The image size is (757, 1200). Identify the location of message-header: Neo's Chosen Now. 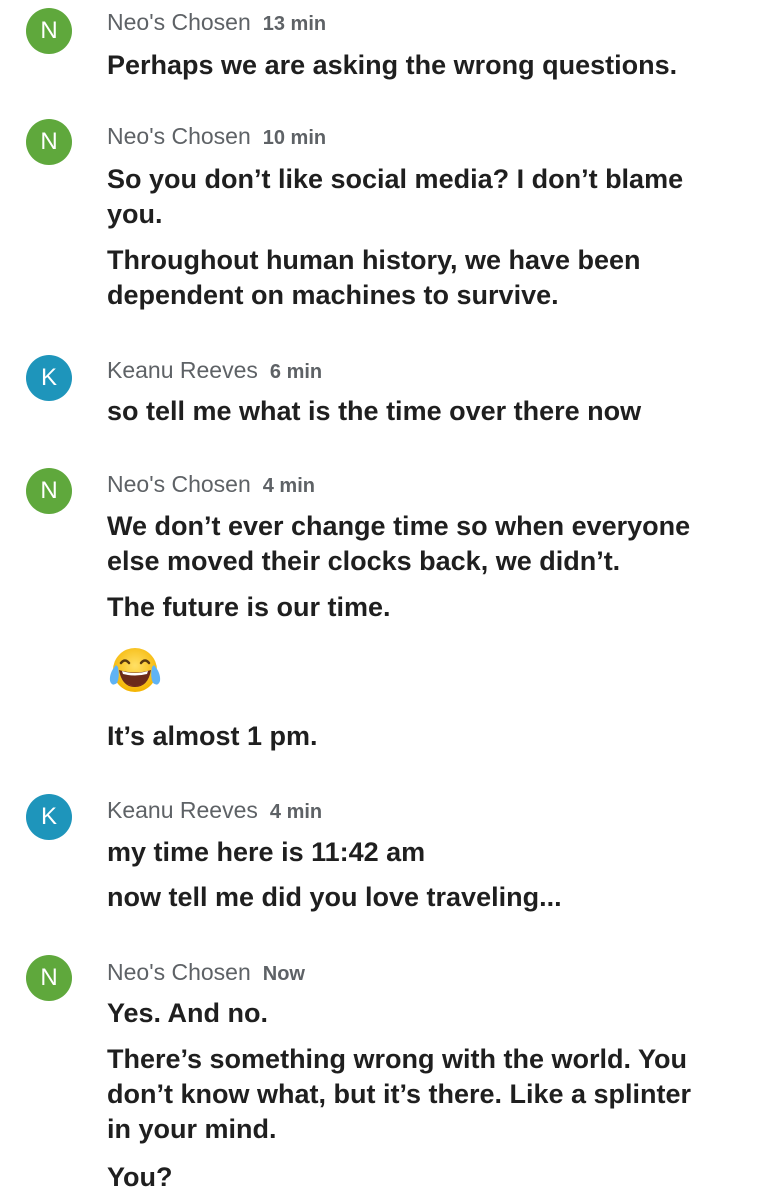
(206, 974).